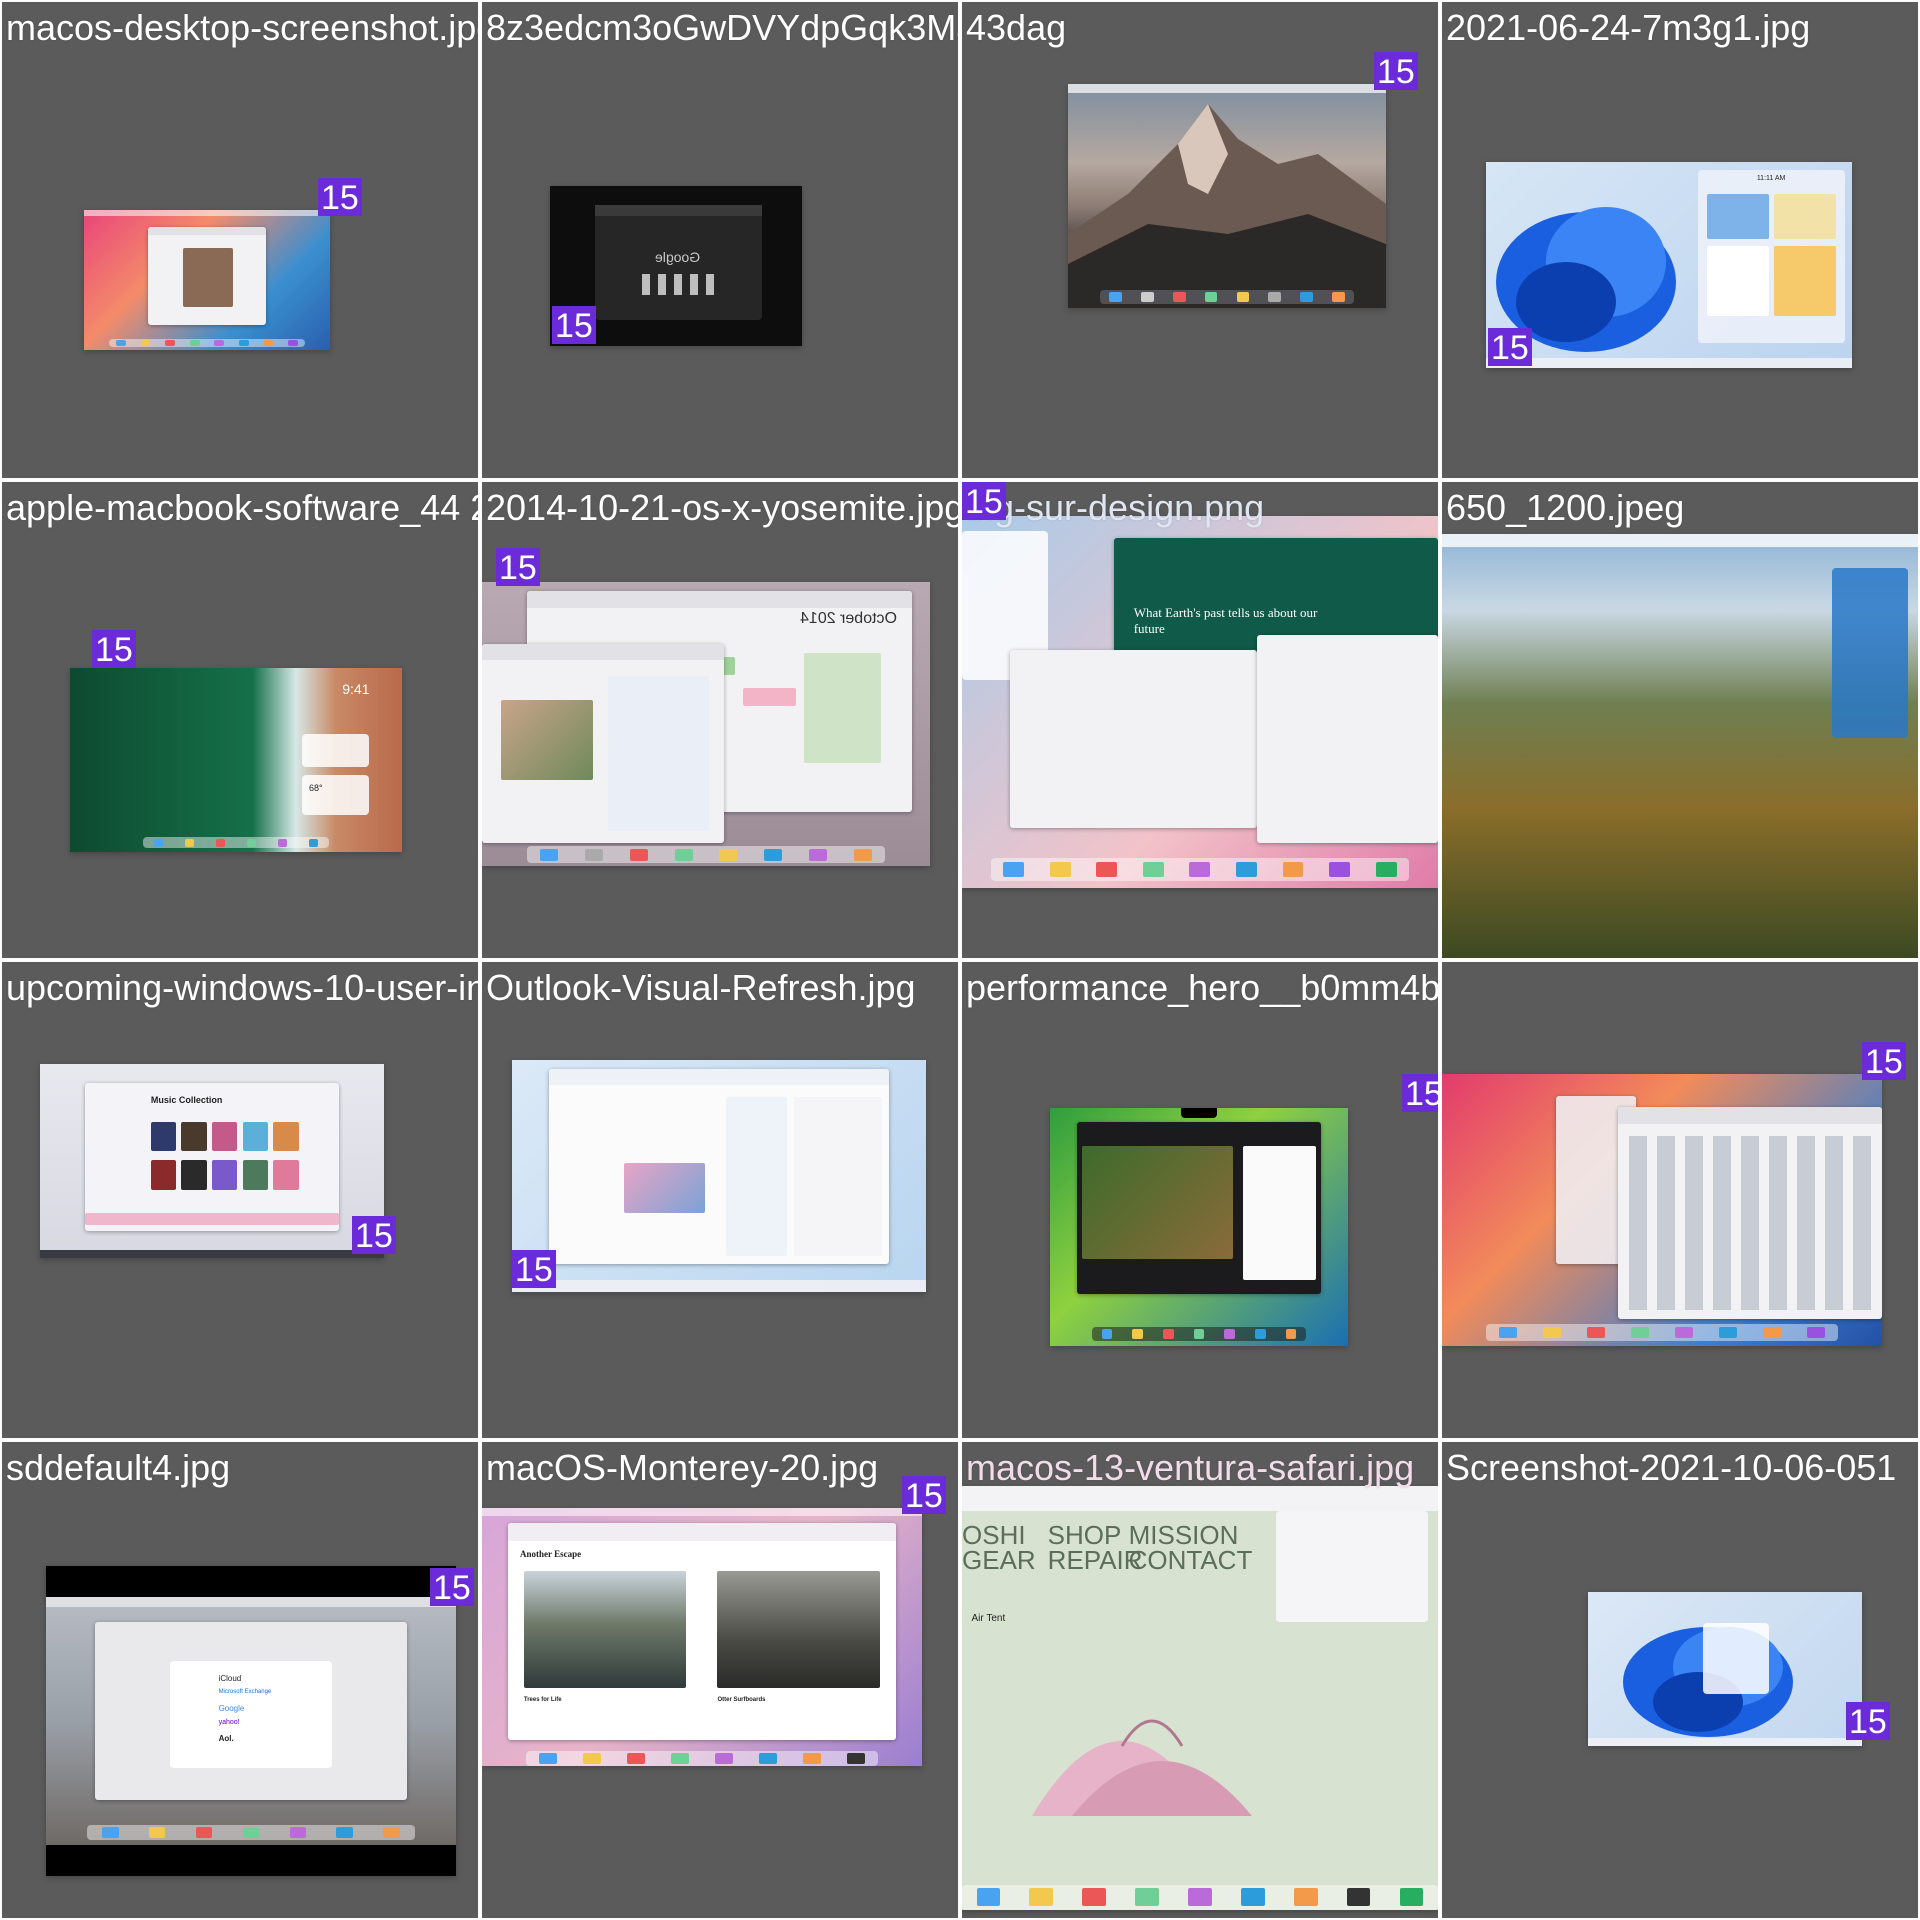  I want to click on notification-widget, so click(335, 751).